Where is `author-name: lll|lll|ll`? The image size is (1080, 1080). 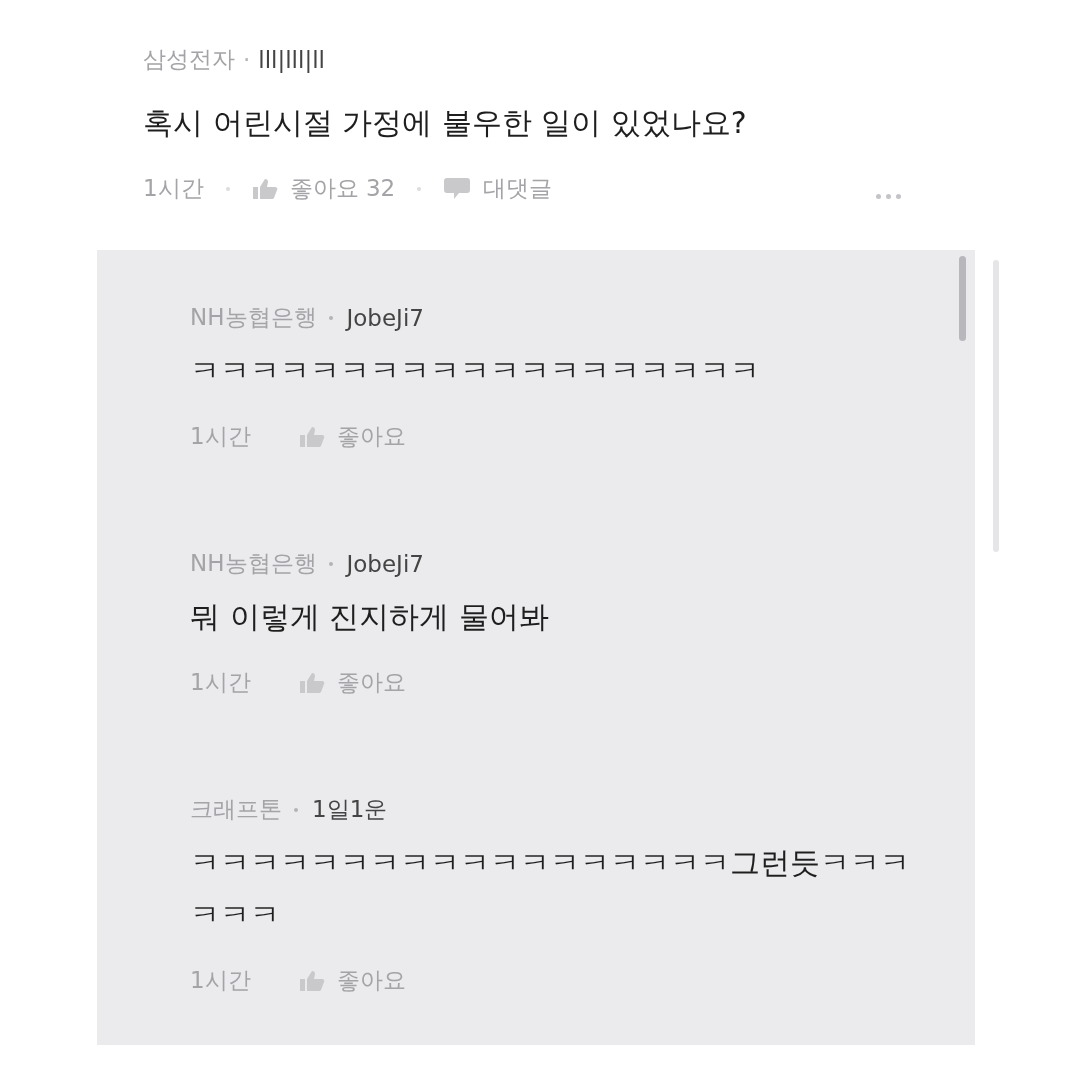
author-name: lll|lll|ll is located at coordinates (291, 59).